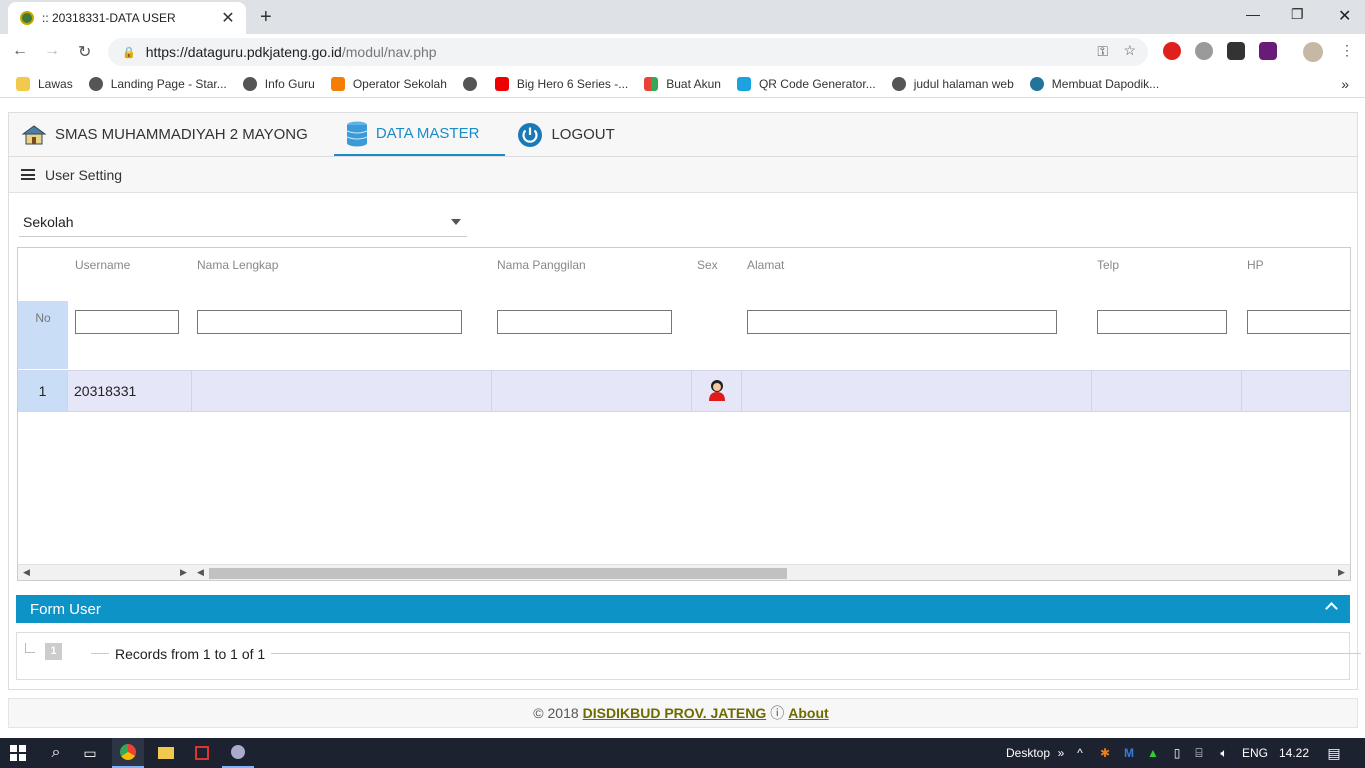  What do you see at coordinates (53, 651) in the screenshot?
I see `page-number-button: 1` at bounding box center [53, 651].